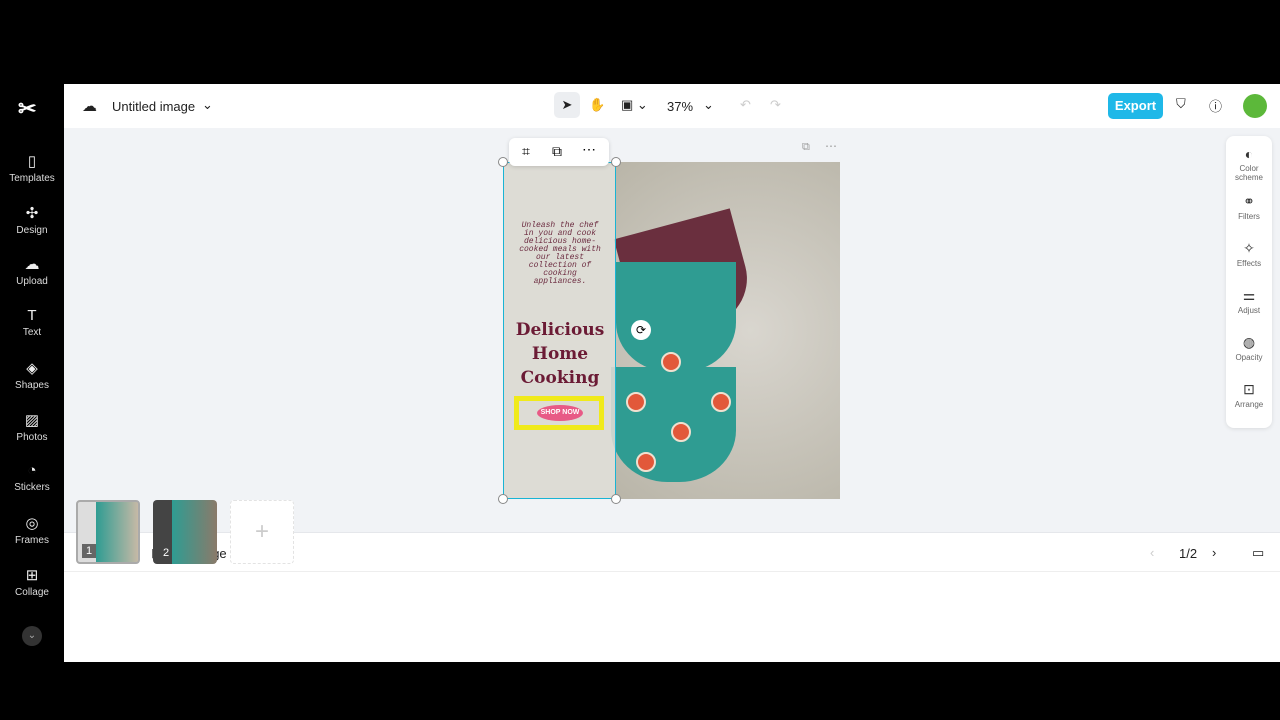  Describe the element at coordinates (1214, 552) in the screenshot. I see `next-page-button: ›` at that location.